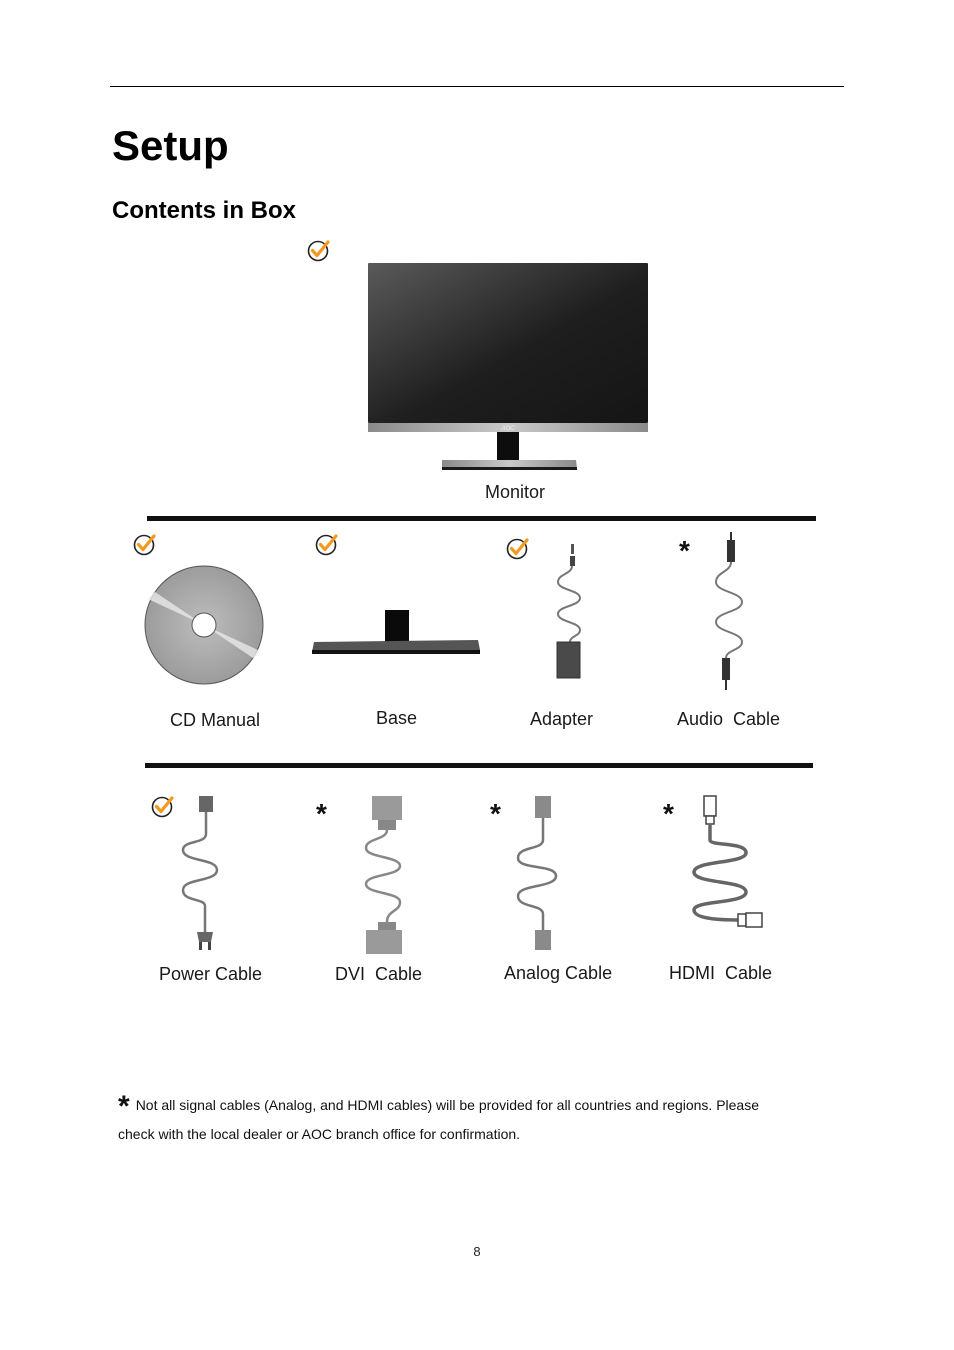 This screenshot has width=954, height=1350. Describe the element at coordinates (729, 611) in the screenshot. I see `audio-cable-image` at that location.